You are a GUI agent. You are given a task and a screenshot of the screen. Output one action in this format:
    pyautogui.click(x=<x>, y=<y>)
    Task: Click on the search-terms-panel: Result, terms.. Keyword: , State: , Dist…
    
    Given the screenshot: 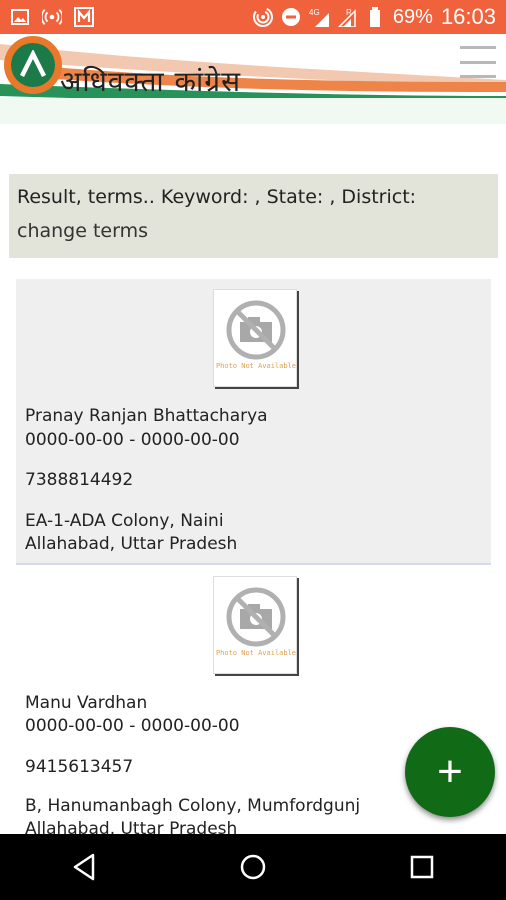 What is the action you would take?
    pyautogui.click(x=253, y=216)
    